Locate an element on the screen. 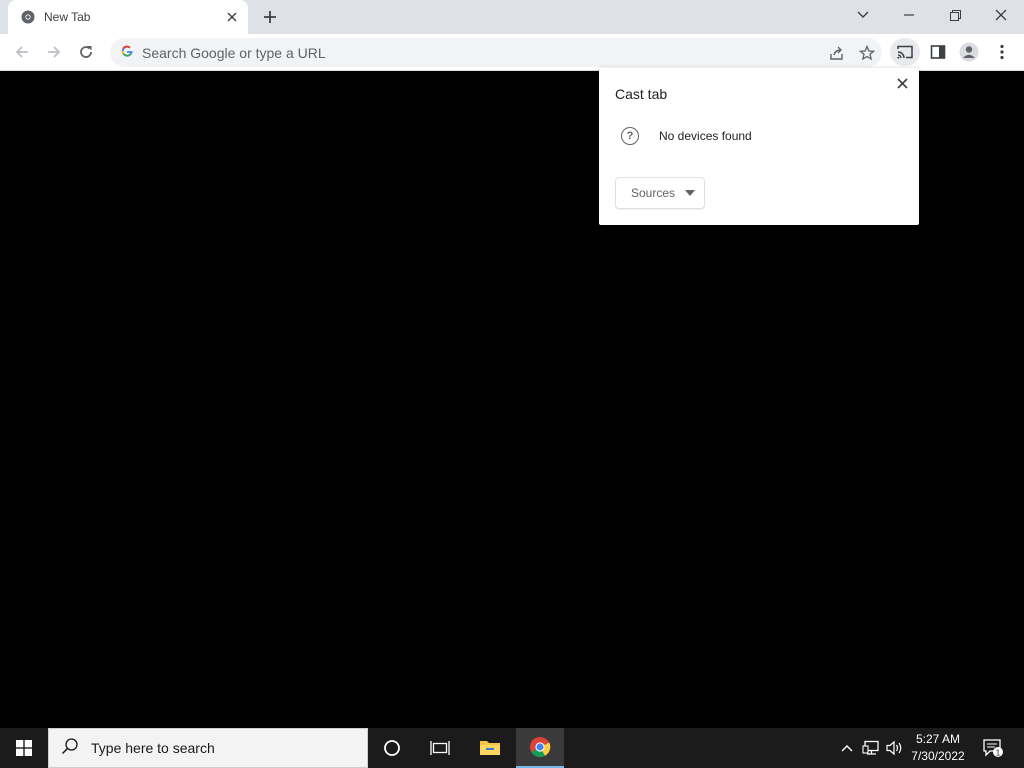 The width and height of the screenshot is (1024, 768). tab-strip: New Tab is located at coordinates (512, 17).